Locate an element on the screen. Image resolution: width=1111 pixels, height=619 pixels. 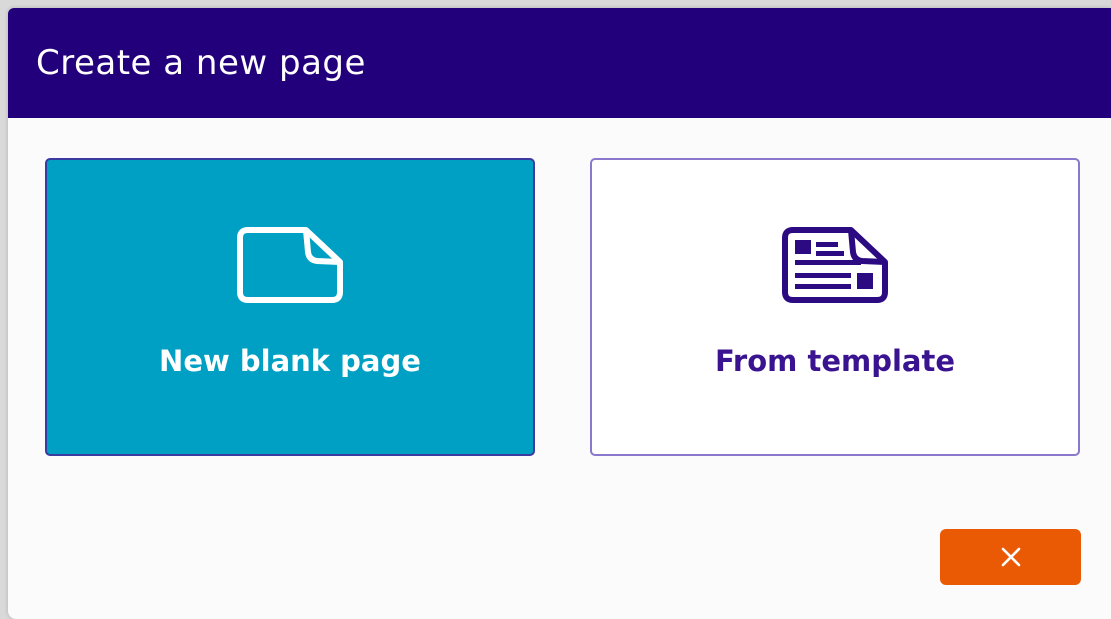
template-page-icon is located at coordinates (835, 265).